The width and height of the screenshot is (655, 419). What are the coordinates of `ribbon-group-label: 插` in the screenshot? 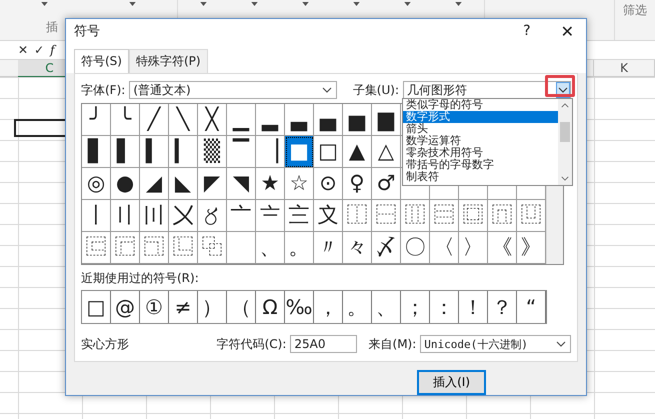 It's located at (52, 27).